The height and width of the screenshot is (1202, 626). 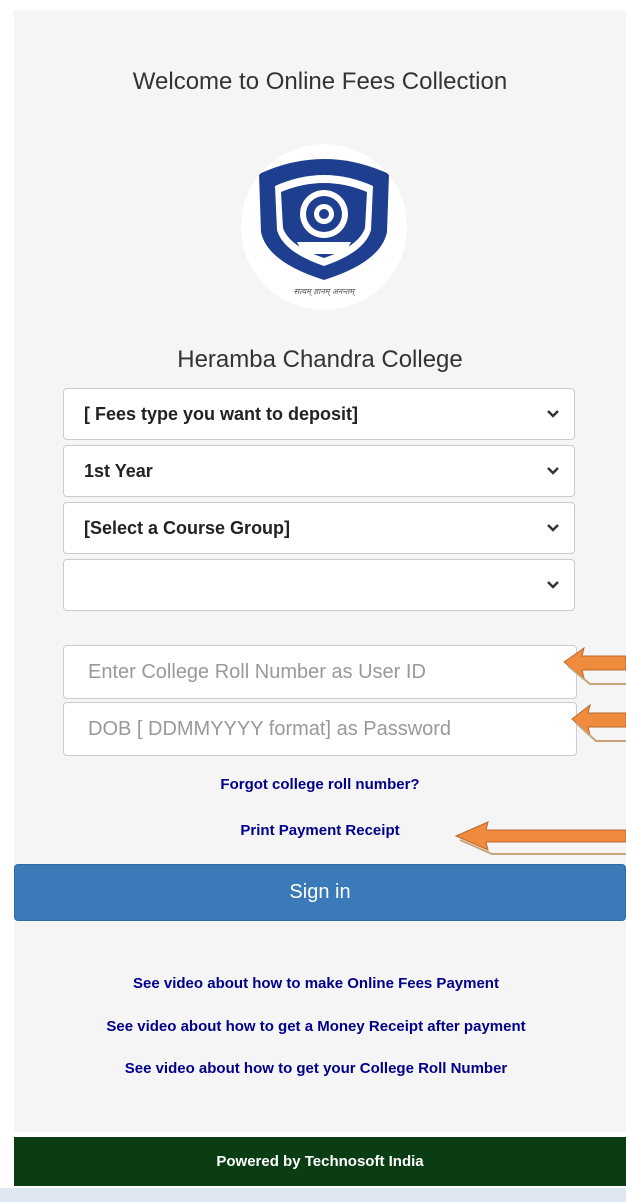 I want to click on fees-type-select: [ Fees type you want to deposit], so click(x=319, y=414).